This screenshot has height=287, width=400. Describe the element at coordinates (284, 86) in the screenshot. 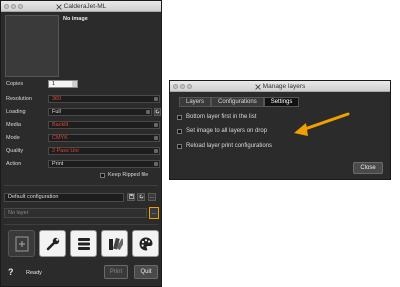

I see `layers-window-title: Manage layers` at that location.